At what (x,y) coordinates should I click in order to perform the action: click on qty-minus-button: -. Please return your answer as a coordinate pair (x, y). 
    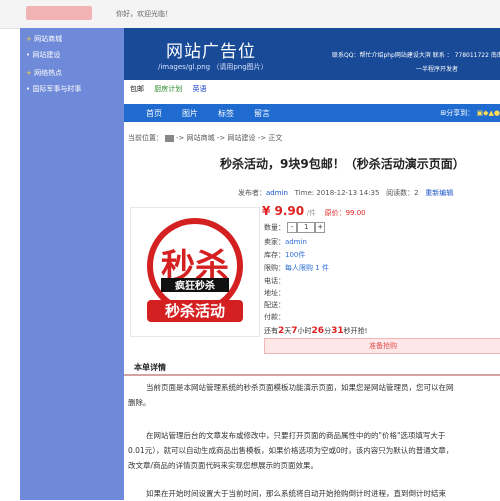
    Looking at the image, I should click on (292, 227).